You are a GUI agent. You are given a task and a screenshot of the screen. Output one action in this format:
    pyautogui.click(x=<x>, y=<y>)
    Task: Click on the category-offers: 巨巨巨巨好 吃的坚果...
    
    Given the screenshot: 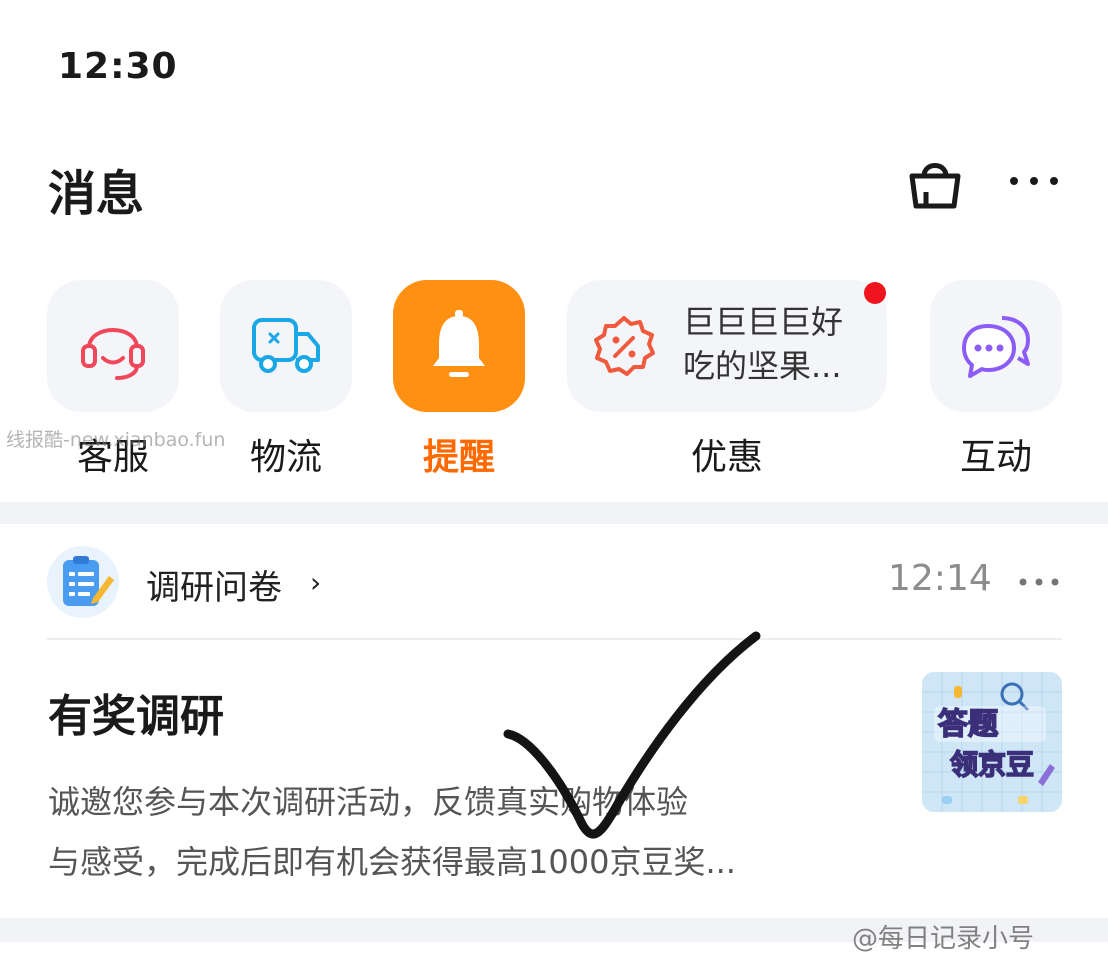 What is the action you would take?
    pyautogui.click(x=727, y=346)
    